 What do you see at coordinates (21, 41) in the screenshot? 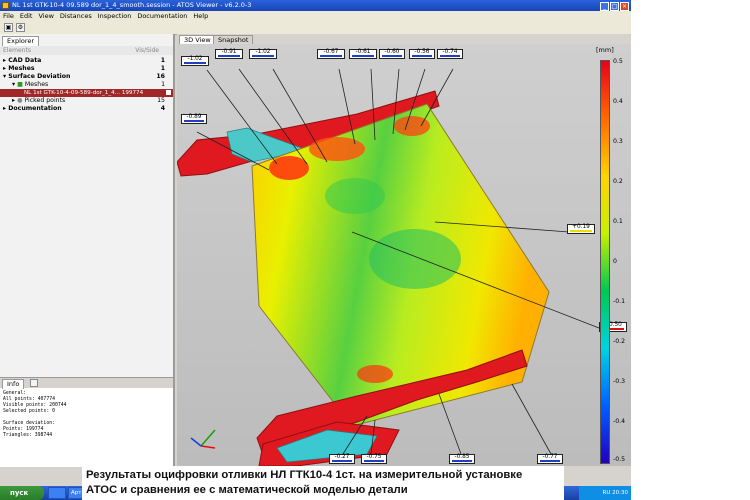
I see `tab-explorer: Explorer` at bounding box center [21, 41].